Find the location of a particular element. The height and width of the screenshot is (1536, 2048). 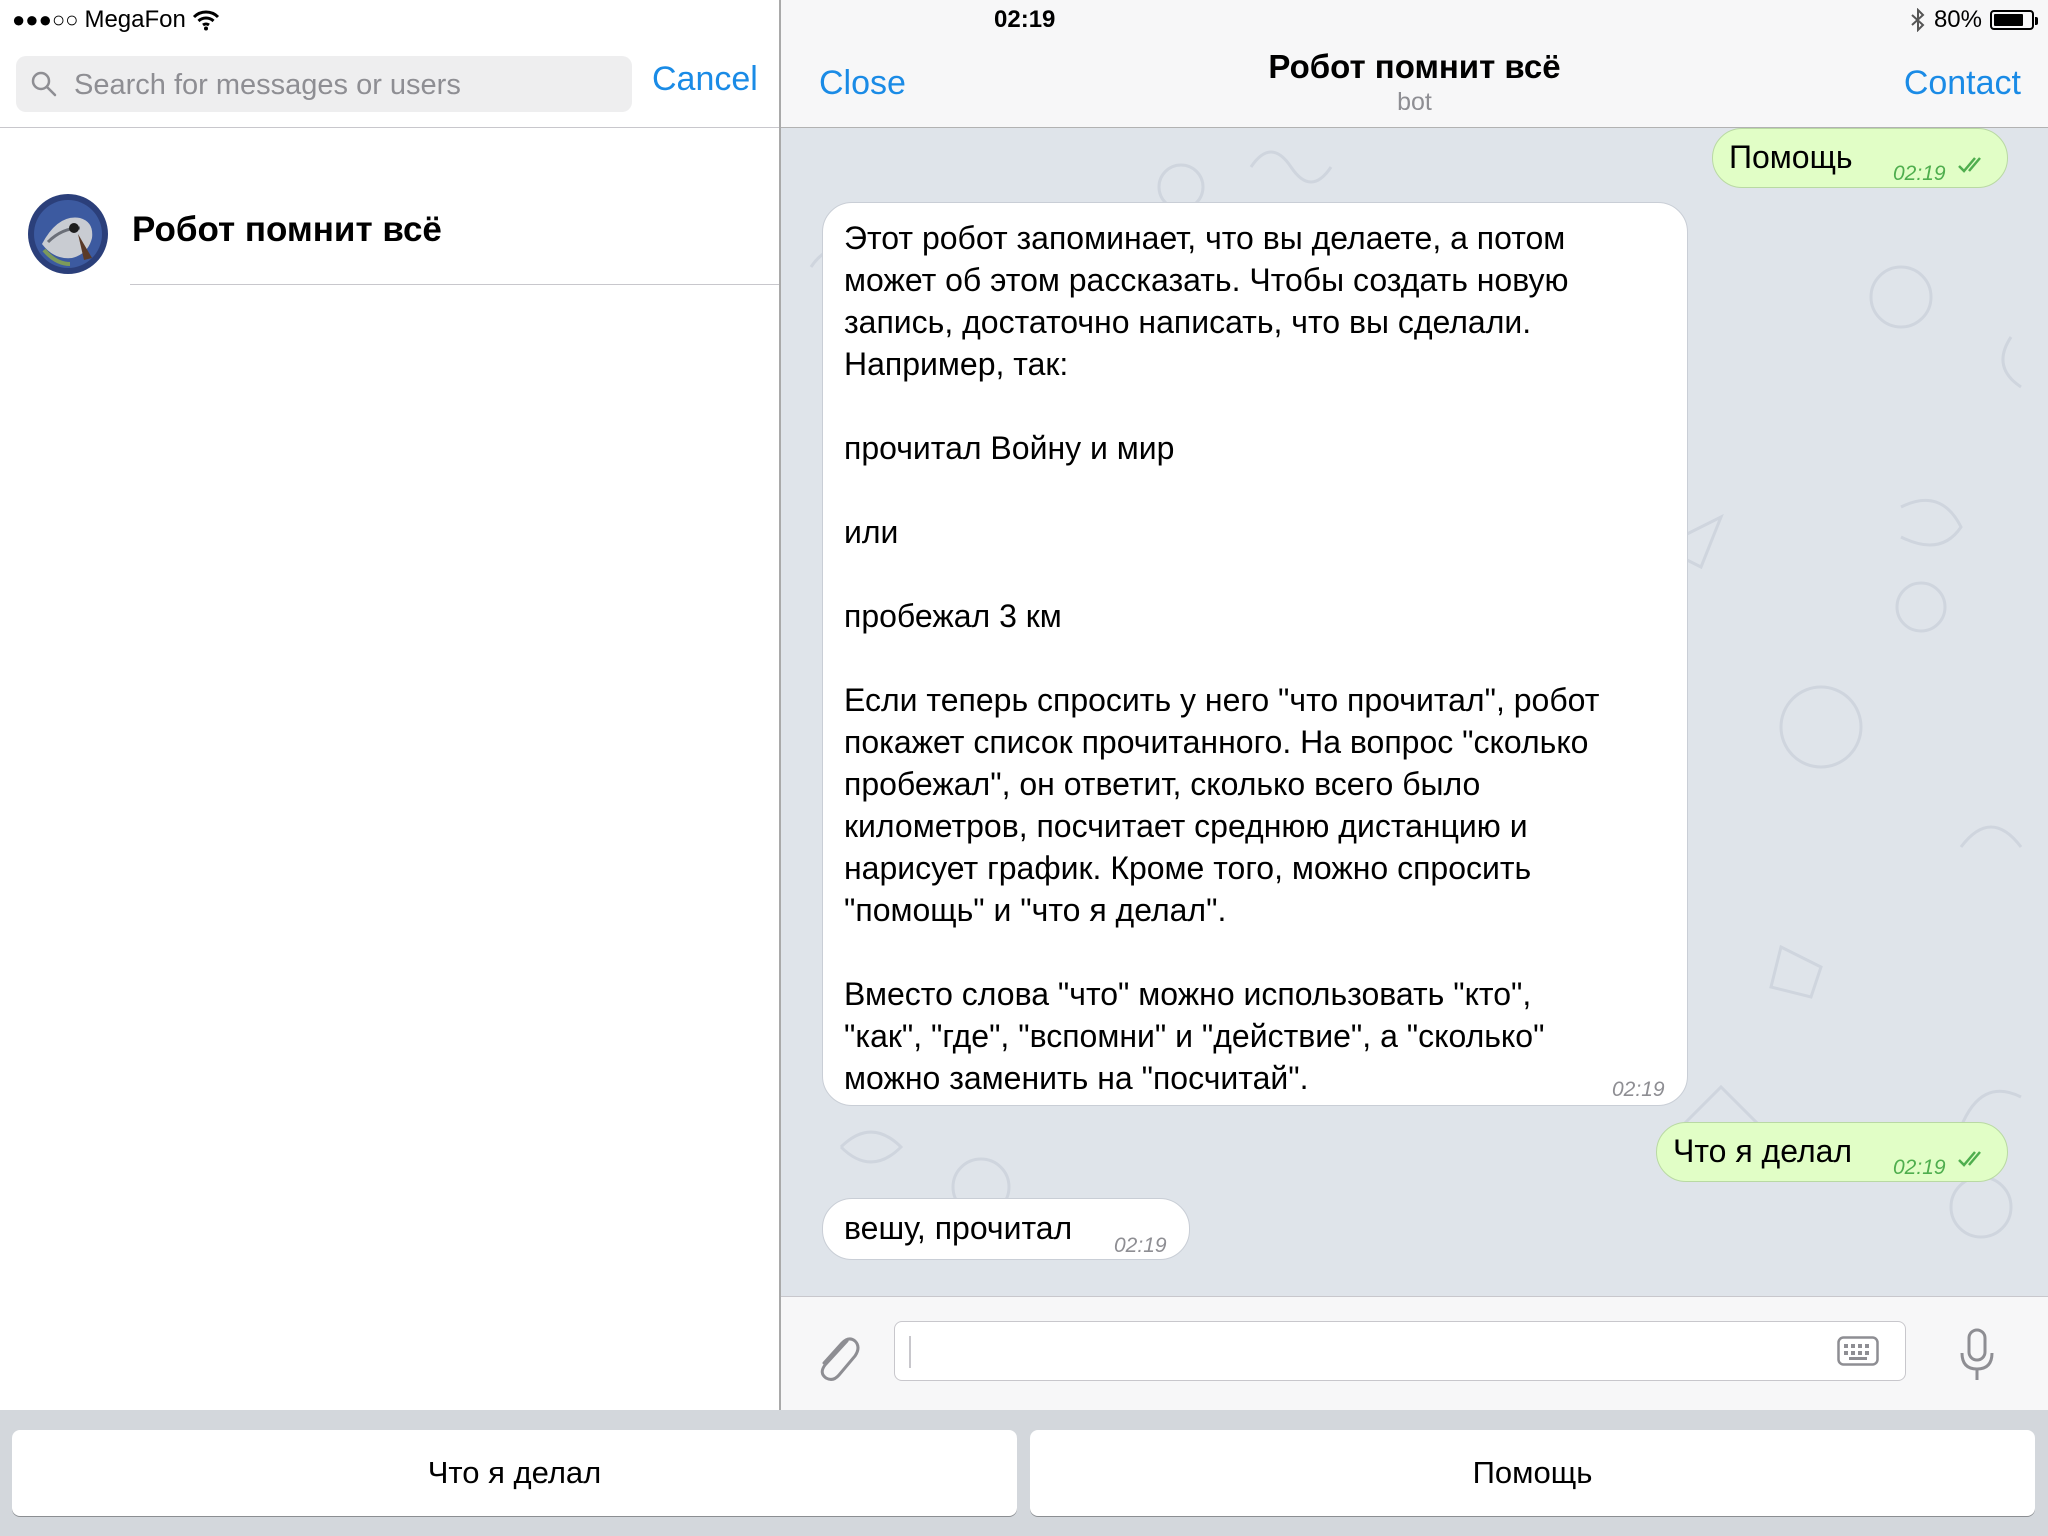

search-result-item: Робот помнит всё is located at coordinates (389, 232).